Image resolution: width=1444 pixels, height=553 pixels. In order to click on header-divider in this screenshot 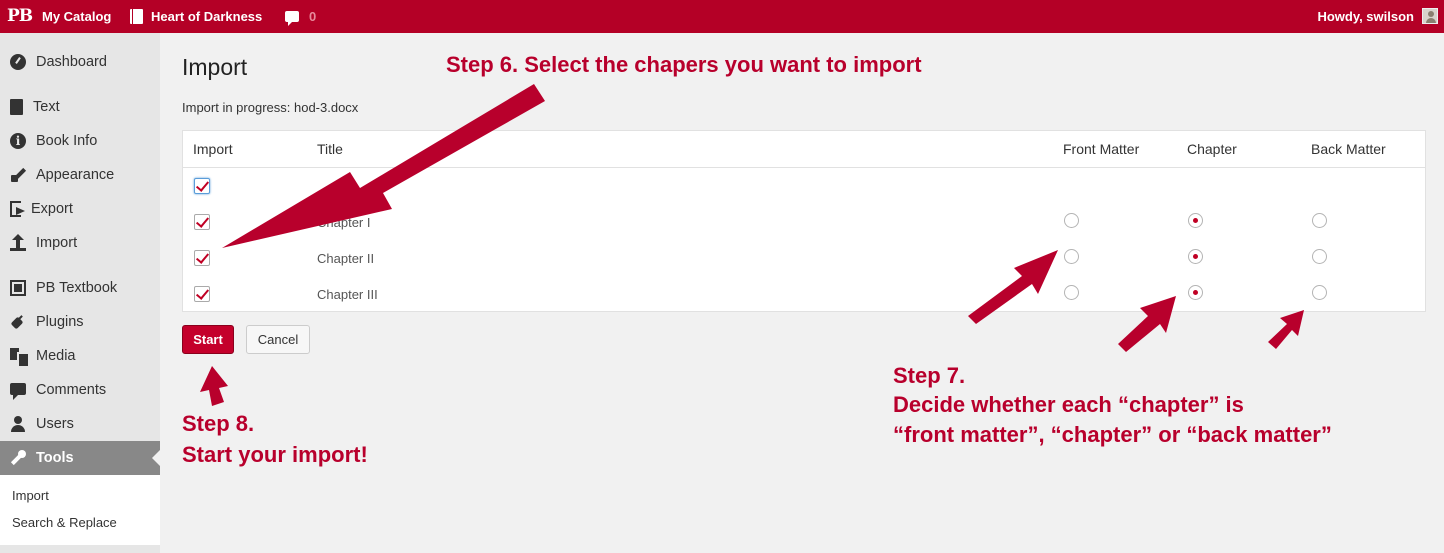, I will do `click(804, 167)`.